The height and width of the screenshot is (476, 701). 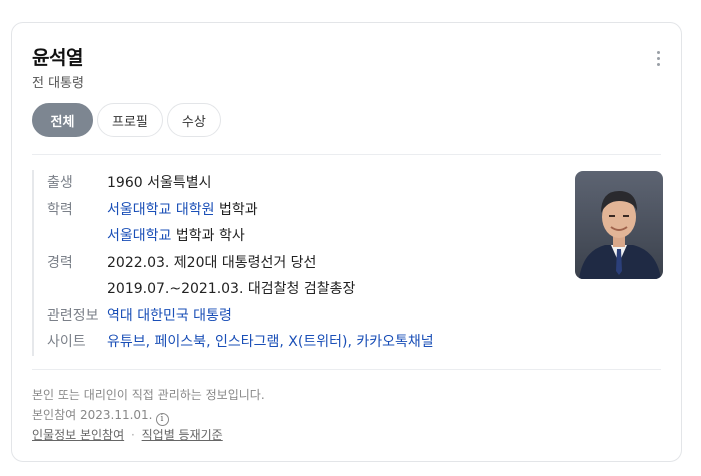 I want to click on related-label: 관련정보, so click(x=73, y=315).